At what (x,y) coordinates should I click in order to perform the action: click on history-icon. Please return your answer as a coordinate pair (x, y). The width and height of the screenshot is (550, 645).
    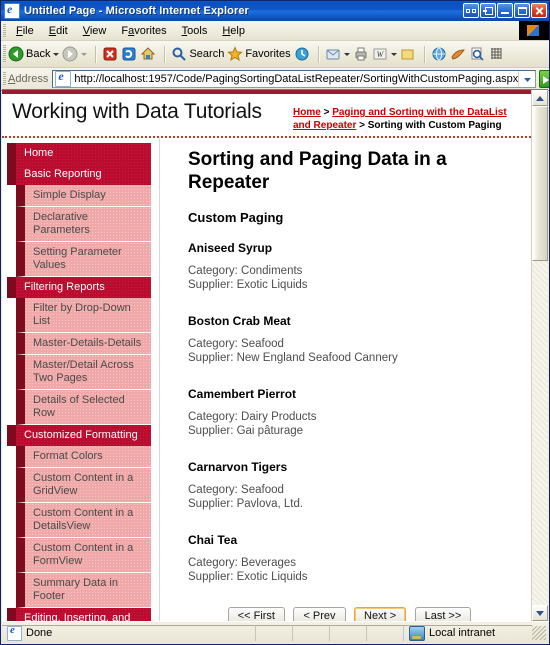
    Looking at the image, I should click on (302, 54).